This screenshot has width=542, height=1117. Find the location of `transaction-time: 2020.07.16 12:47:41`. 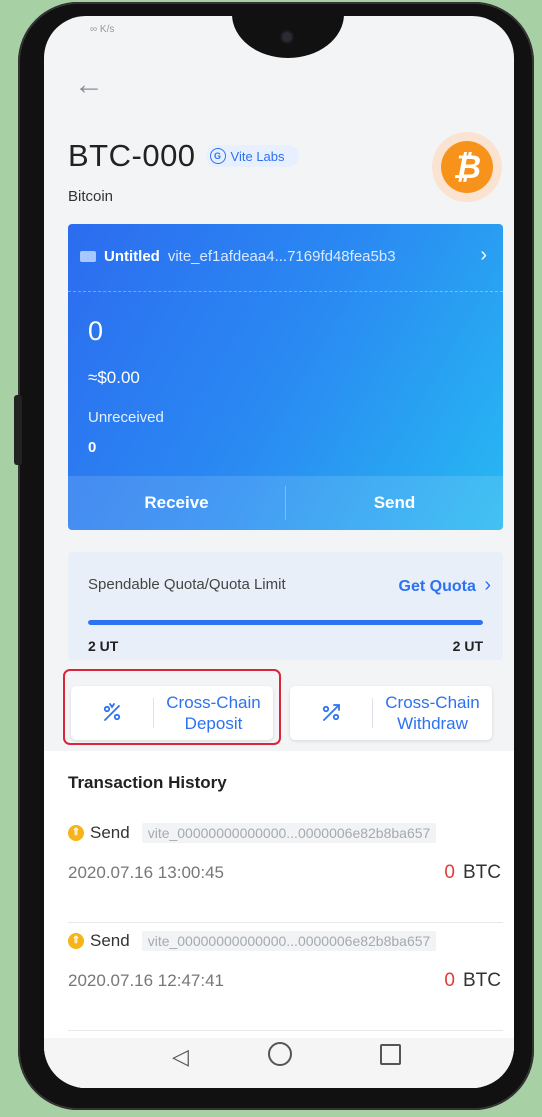

transaction-time: 2020.07.16 12:47:41 is located at coordinates (146, 980).